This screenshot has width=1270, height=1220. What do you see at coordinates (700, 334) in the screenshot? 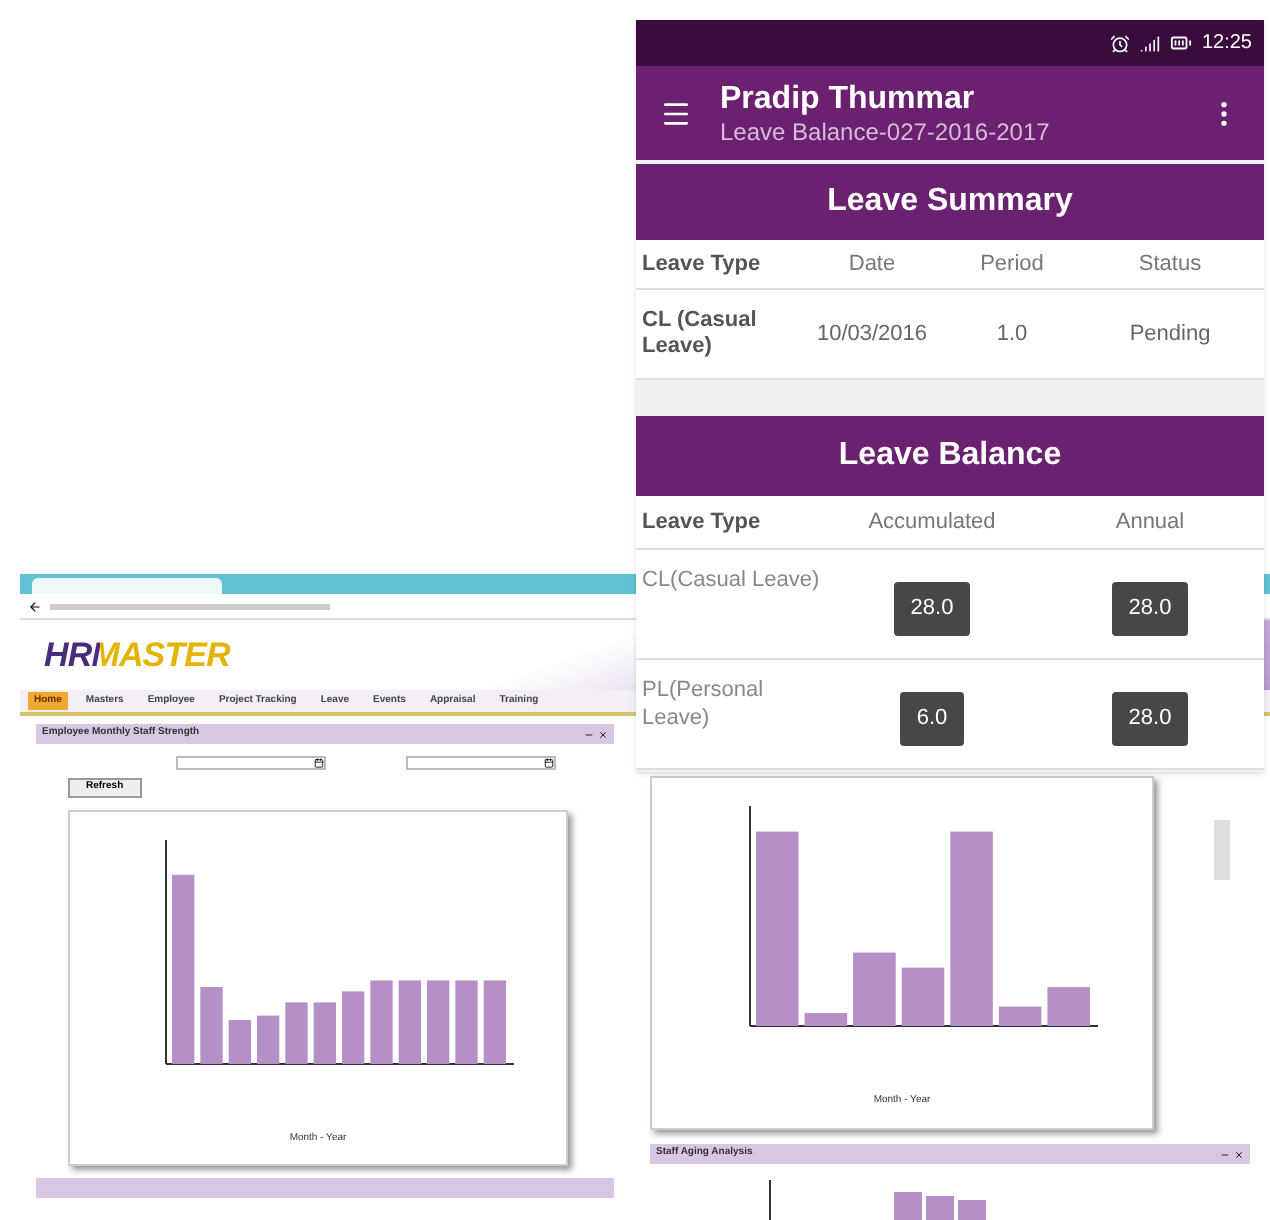
I see `table-cell-text: CL (Casual Leave)` at bounding box center [700, 334].